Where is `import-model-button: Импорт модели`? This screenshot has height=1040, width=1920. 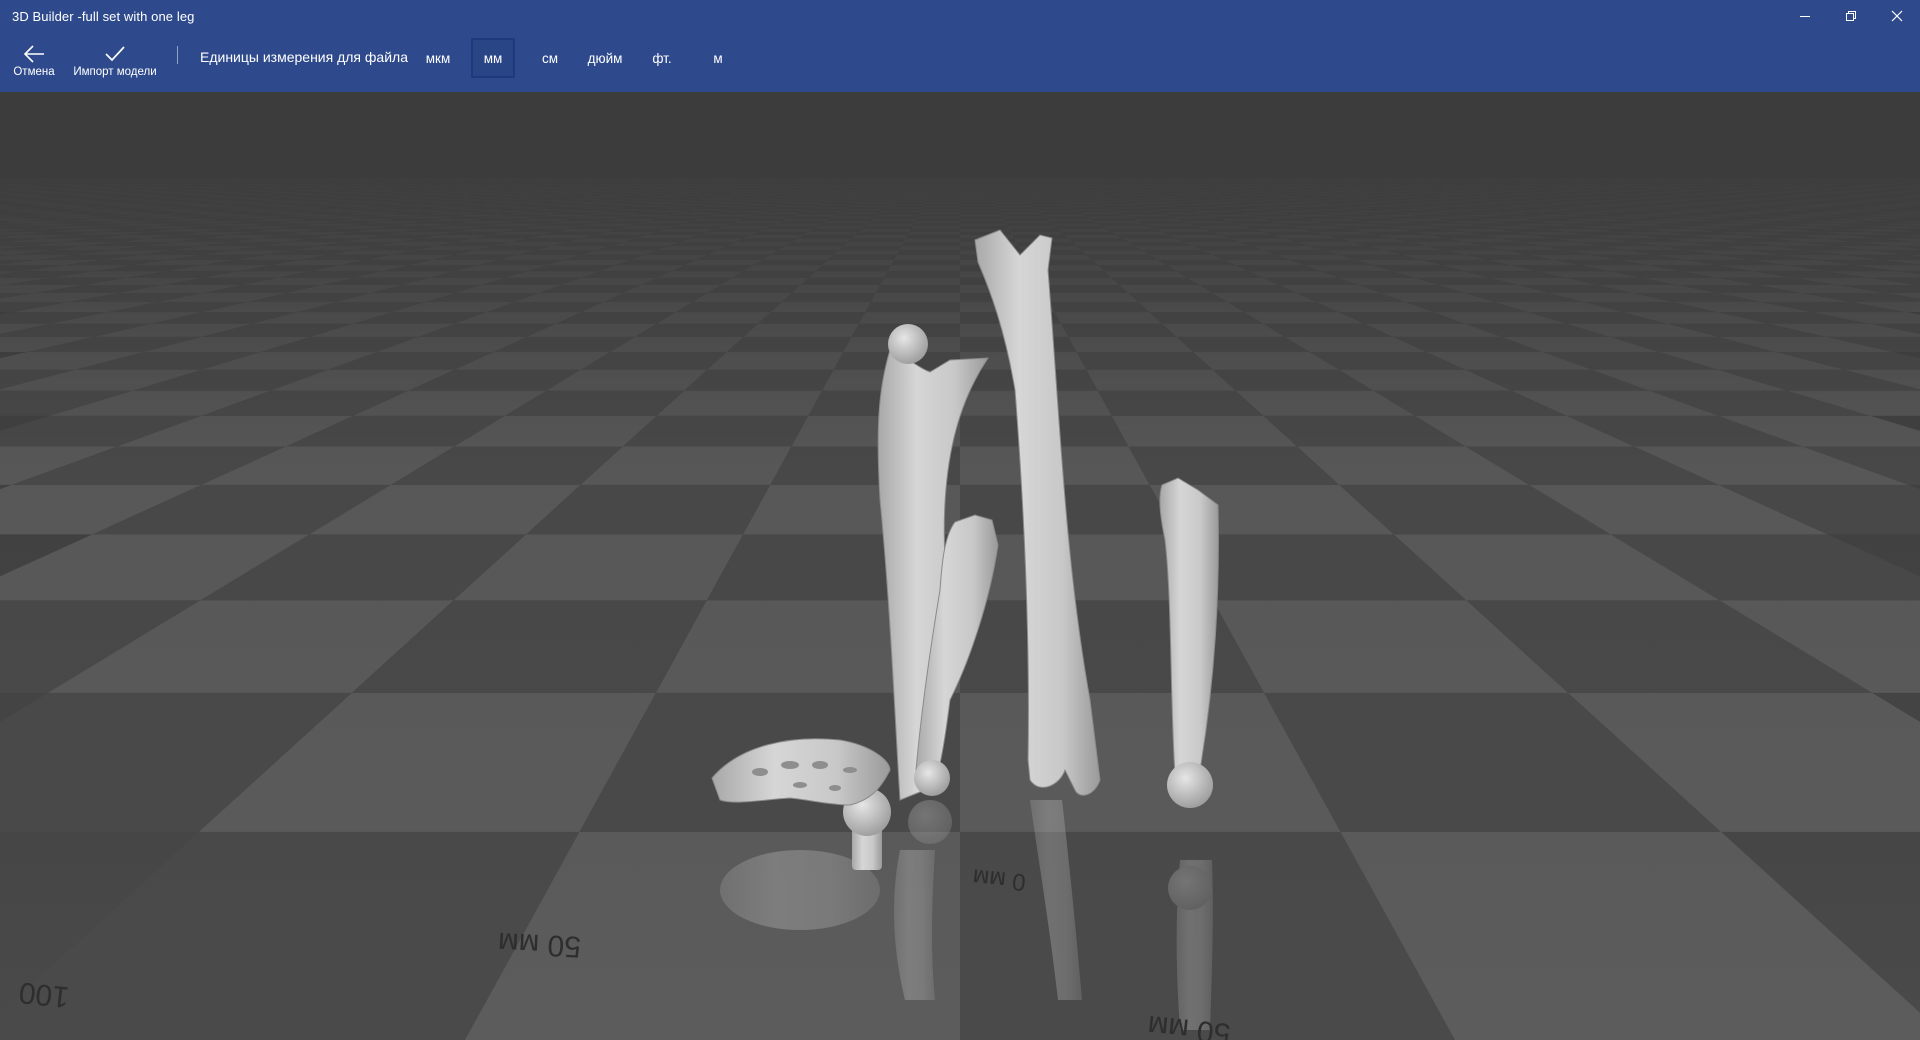
import-model-button: Импорт модели is located at coordinates (115, 62).